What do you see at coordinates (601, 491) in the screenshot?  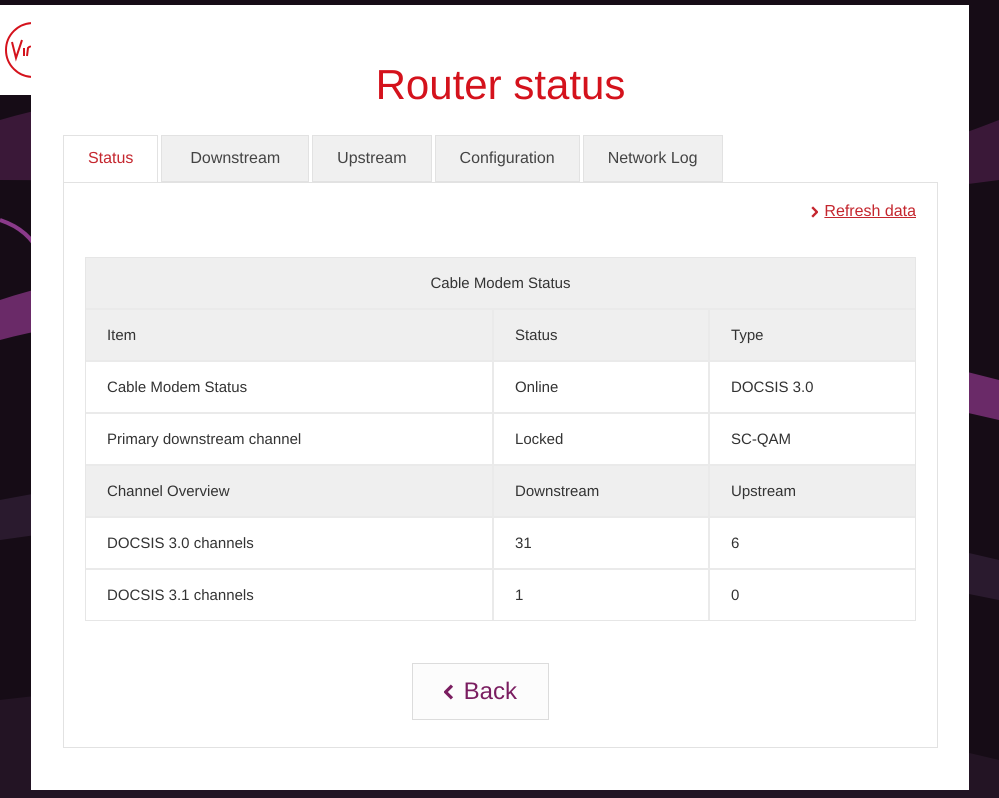 I see `table-header-cell: Downstream` at bounding box center [601, 491].